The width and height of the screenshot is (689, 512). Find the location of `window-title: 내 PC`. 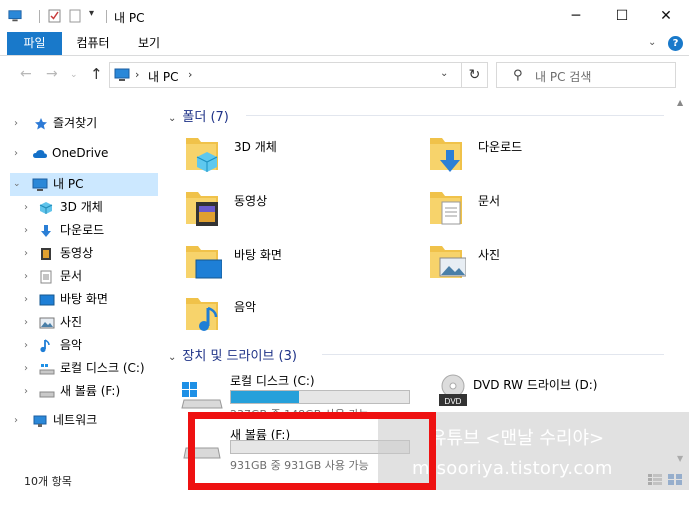

window-title: 내 PC is located at coordinates (129, 18).